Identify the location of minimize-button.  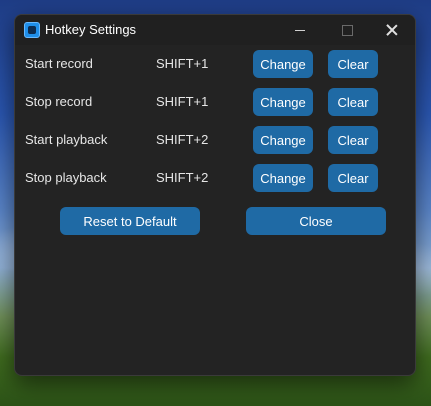
(300, 30).